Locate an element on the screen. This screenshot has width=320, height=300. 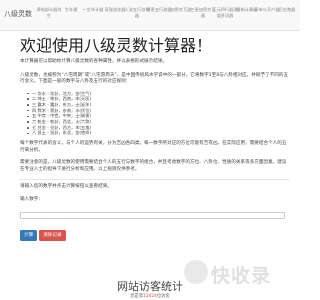
input-group: 输入数字： is located at coordinates (155, 208).